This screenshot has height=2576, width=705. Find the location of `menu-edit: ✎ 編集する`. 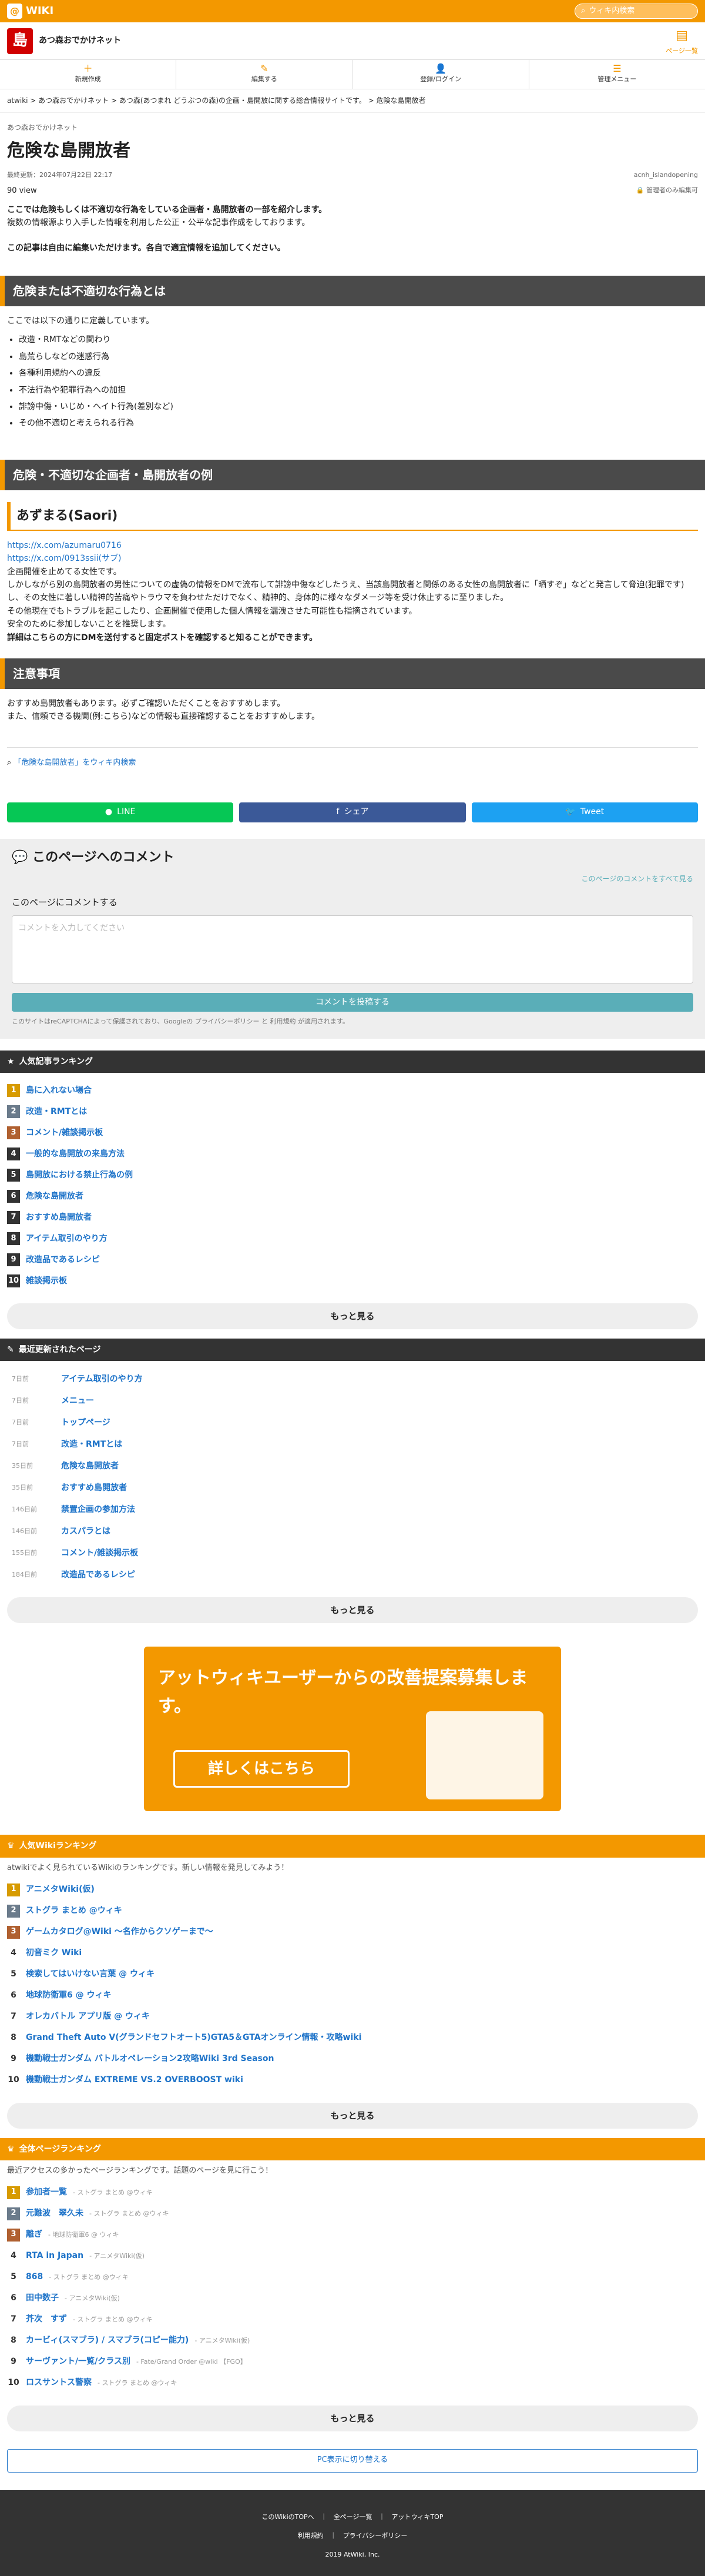

menu-edit: ✎ 編集する is located at coordinates (264, 74).